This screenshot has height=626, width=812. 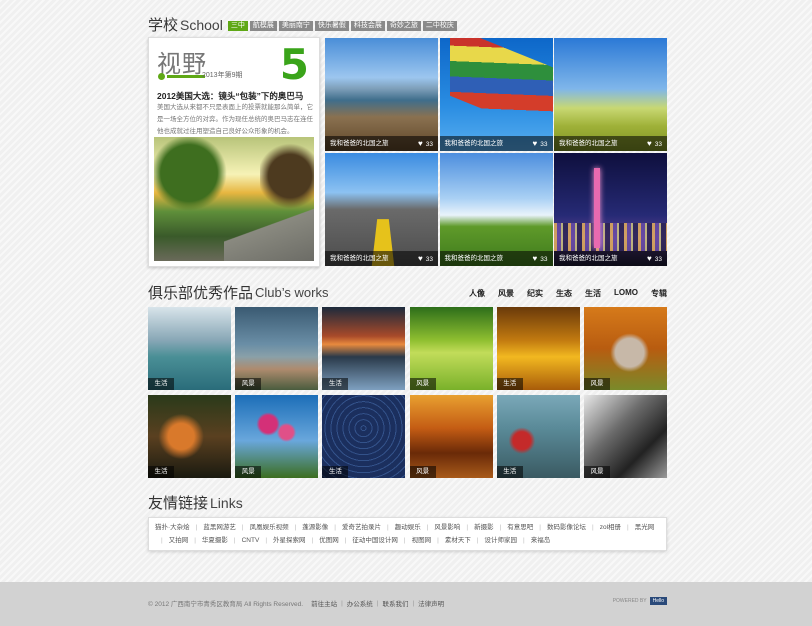 I want to click on friend-link: 猫扑·大杂烩, so click(x=172, y=527).